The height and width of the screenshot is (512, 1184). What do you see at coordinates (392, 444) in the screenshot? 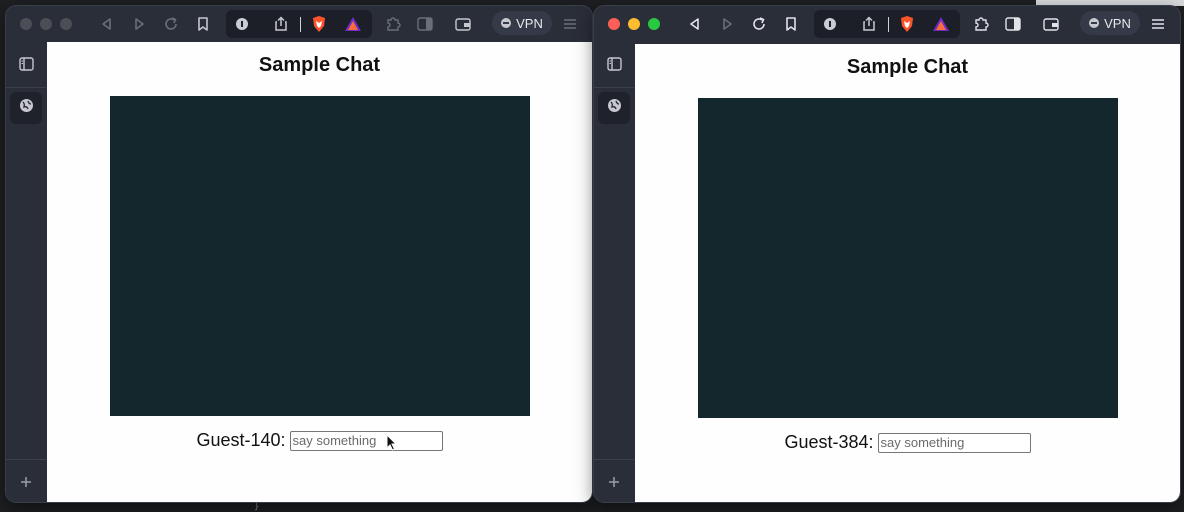
I see `mouse-pointer-icon` at bounding box center [392, 444].